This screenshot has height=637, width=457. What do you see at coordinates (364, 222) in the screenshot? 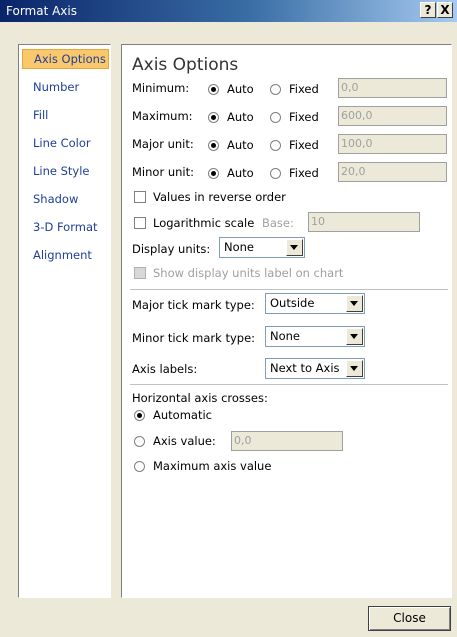
I see `base-value-field: 10` at bounding box center [364, 222].